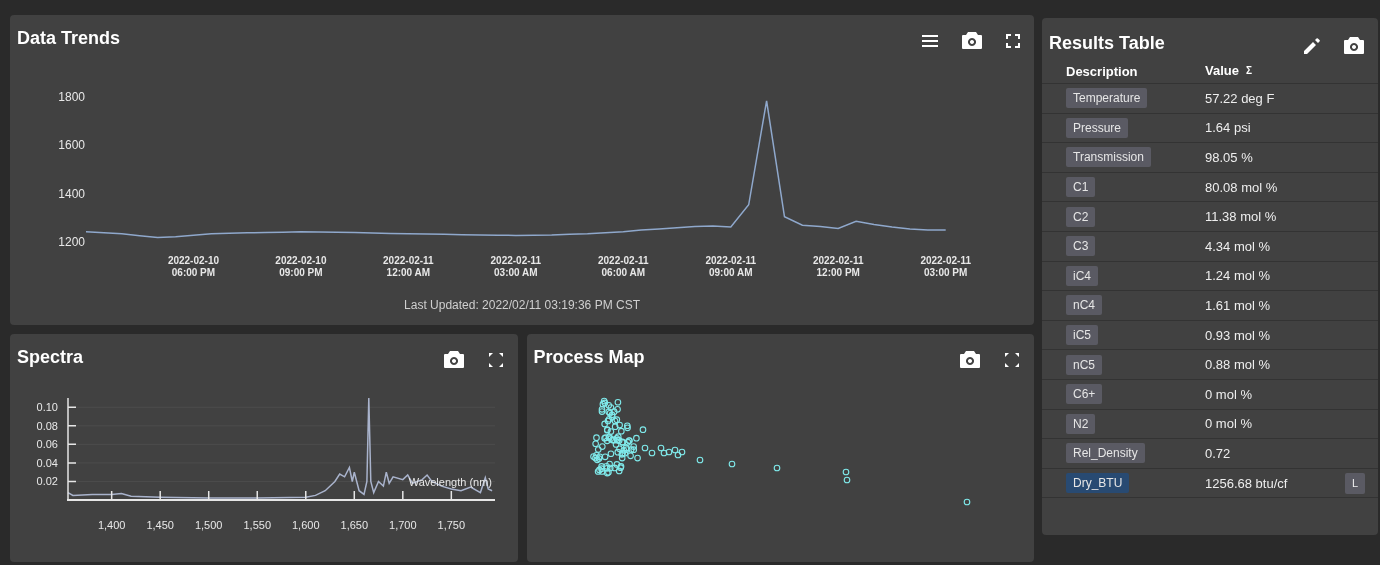 The image size is (1380, 565). Describe the element at coordinates (50, 357) in the screenshot. I see `panel-title: Spectra` at that location.